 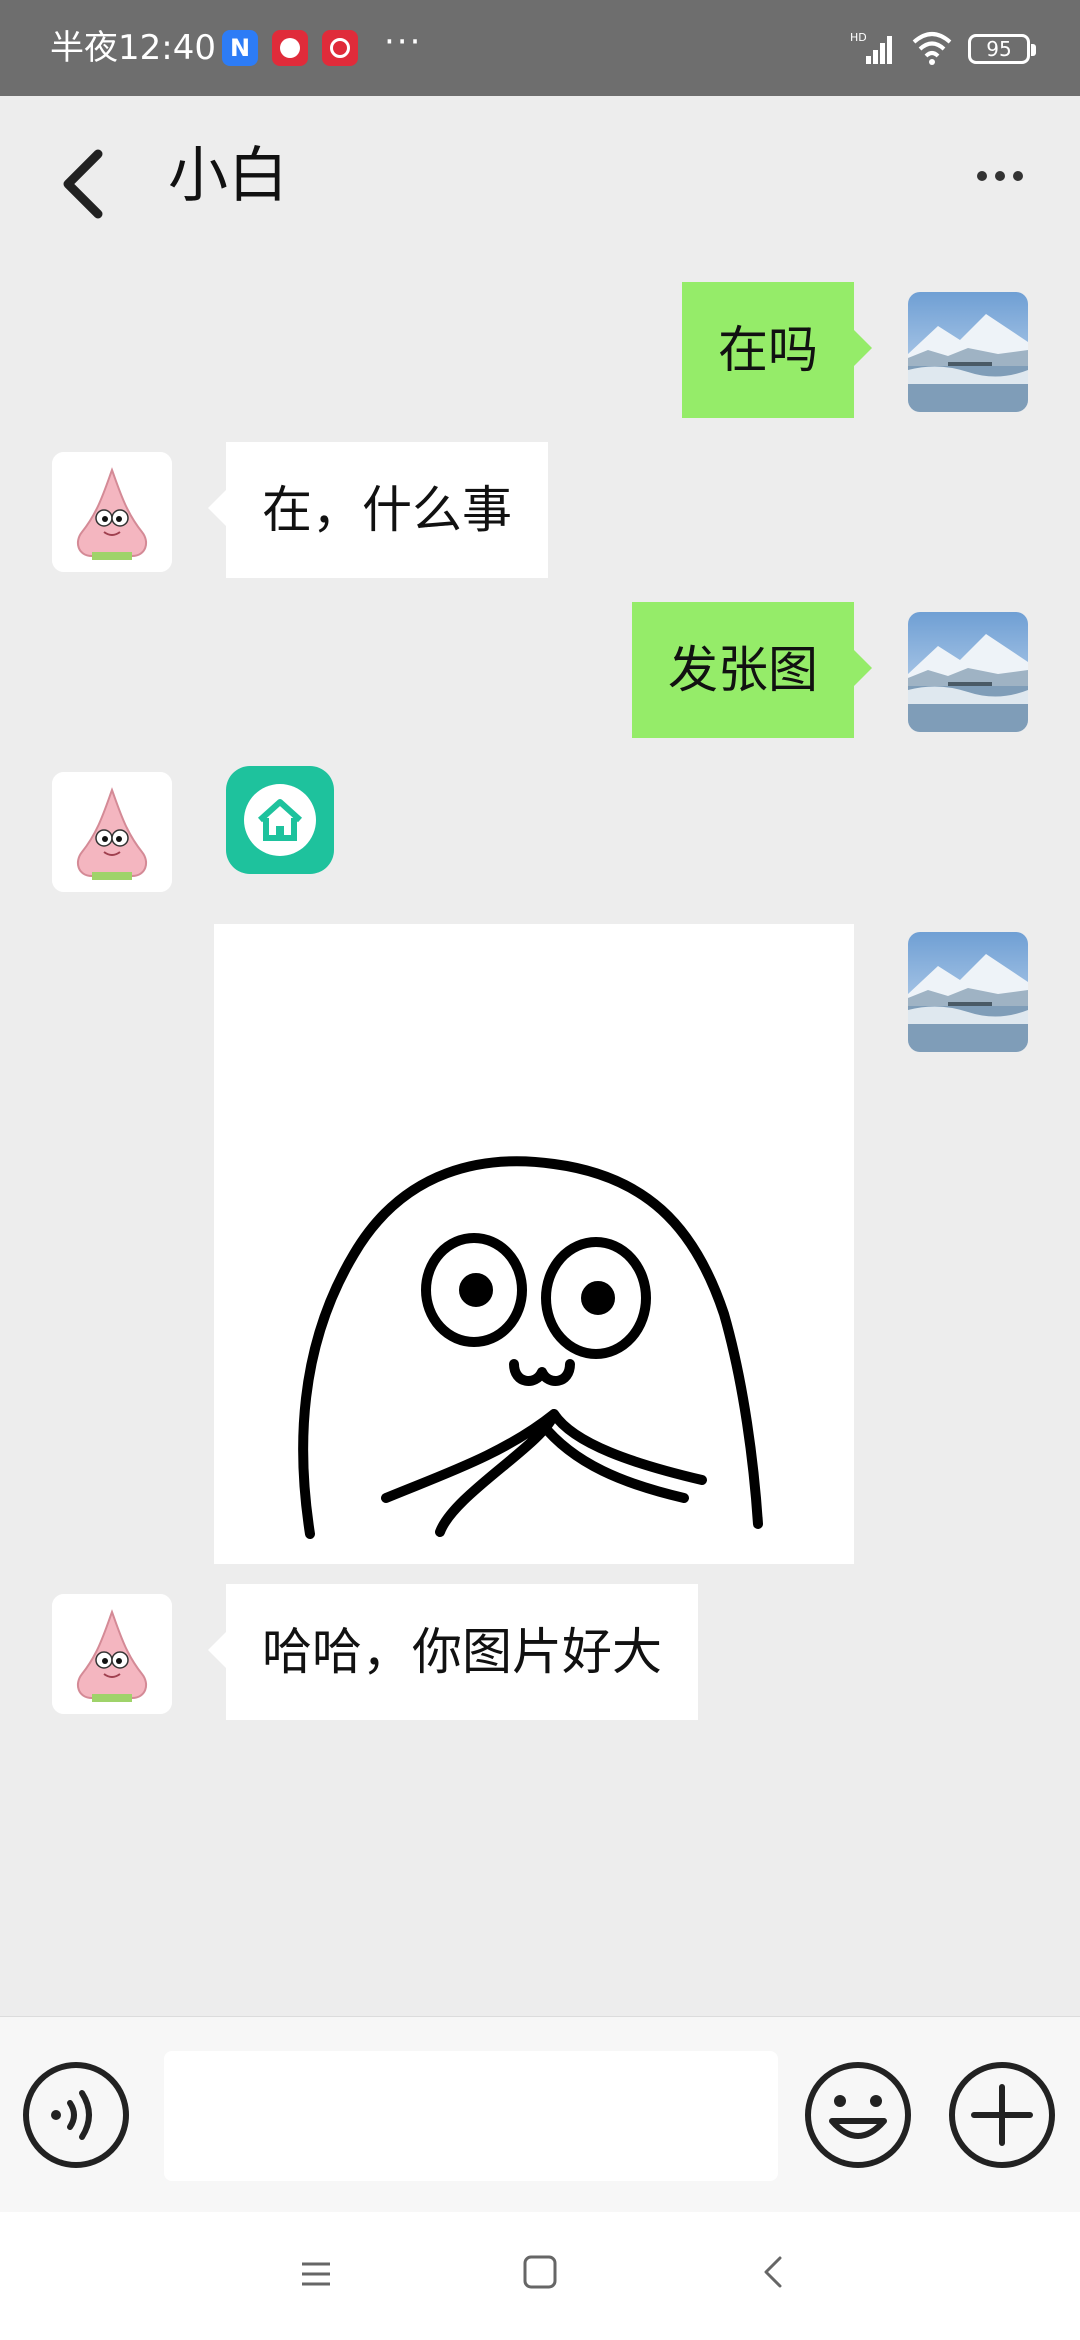 I want to click on input-bar, so click(x=540, y=2114).